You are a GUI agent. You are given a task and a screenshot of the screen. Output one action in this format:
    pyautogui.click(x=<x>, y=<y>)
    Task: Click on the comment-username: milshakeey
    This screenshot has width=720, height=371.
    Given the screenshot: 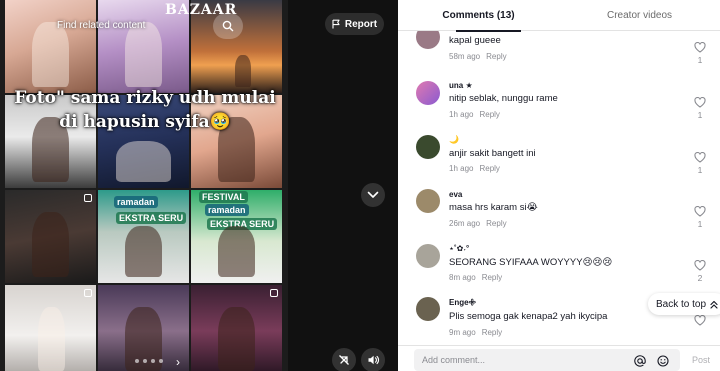 What is the action you would take?
    pyautogui.click(x=470, y=31)
    